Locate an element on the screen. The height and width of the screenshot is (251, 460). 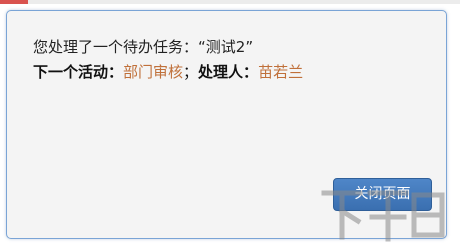
handler-value: 苗若兰 is located at coordinates (281, 72).